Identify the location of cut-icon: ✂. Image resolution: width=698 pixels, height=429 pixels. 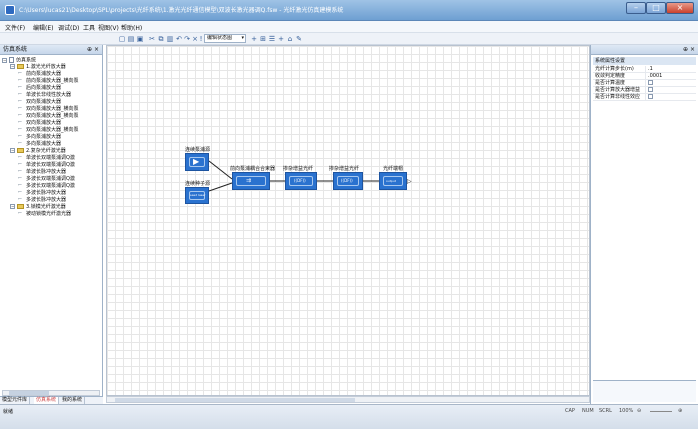
(152, 39).